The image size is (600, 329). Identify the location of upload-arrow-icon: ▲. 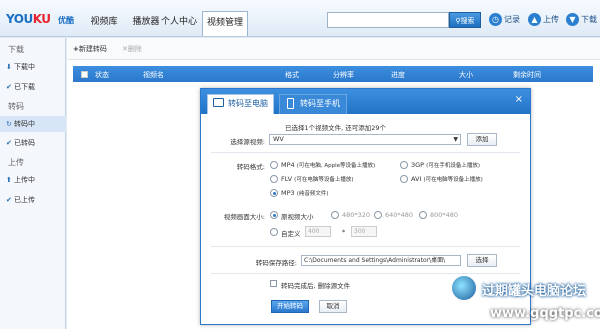
(534, 19).